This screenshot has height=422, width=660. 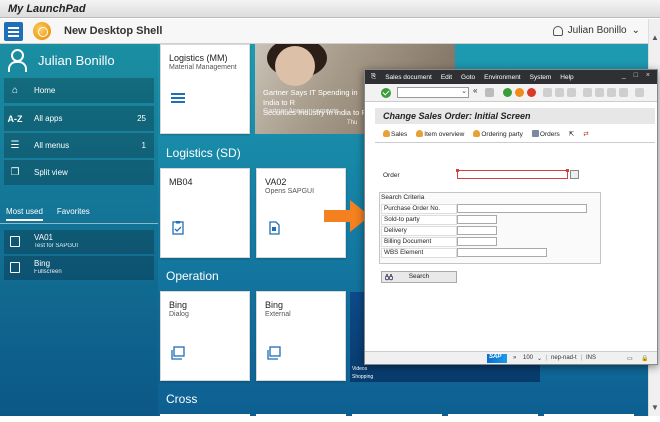 I want to click on command-field: ⌄, so click(x=433, y=92).